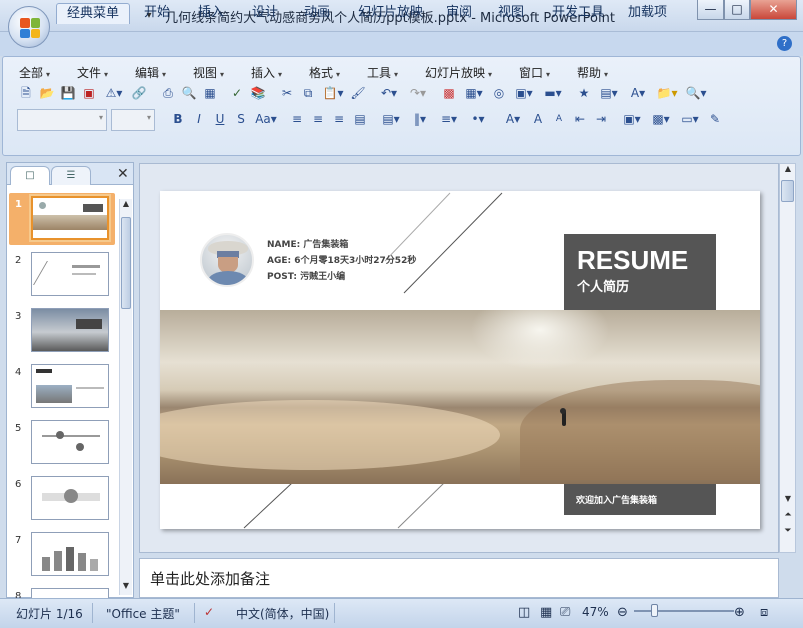  Describe the element at coordinates (534, 72) in the screenshot. I see `menu-window: 窗口 ▾` at that location.